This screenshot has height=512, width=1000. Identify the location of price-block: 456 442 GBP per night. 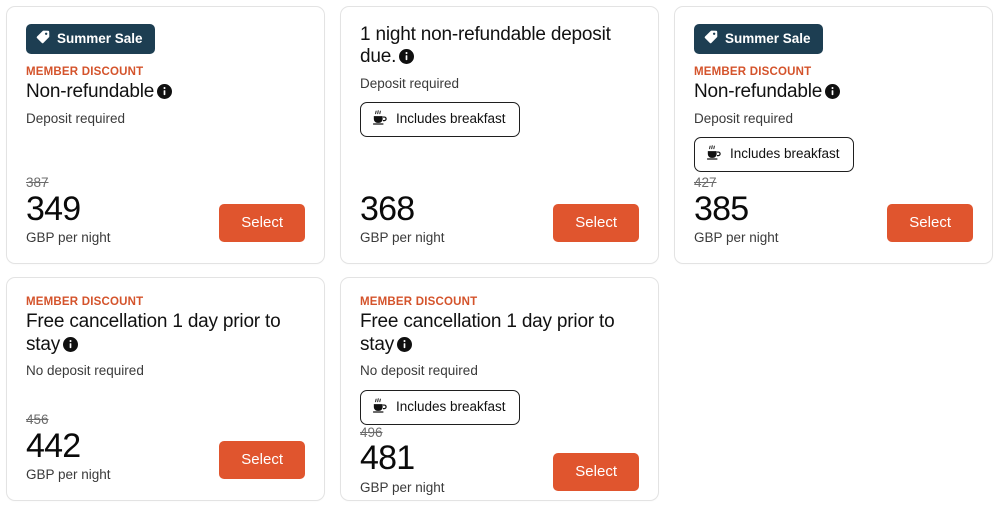
(68, 448).